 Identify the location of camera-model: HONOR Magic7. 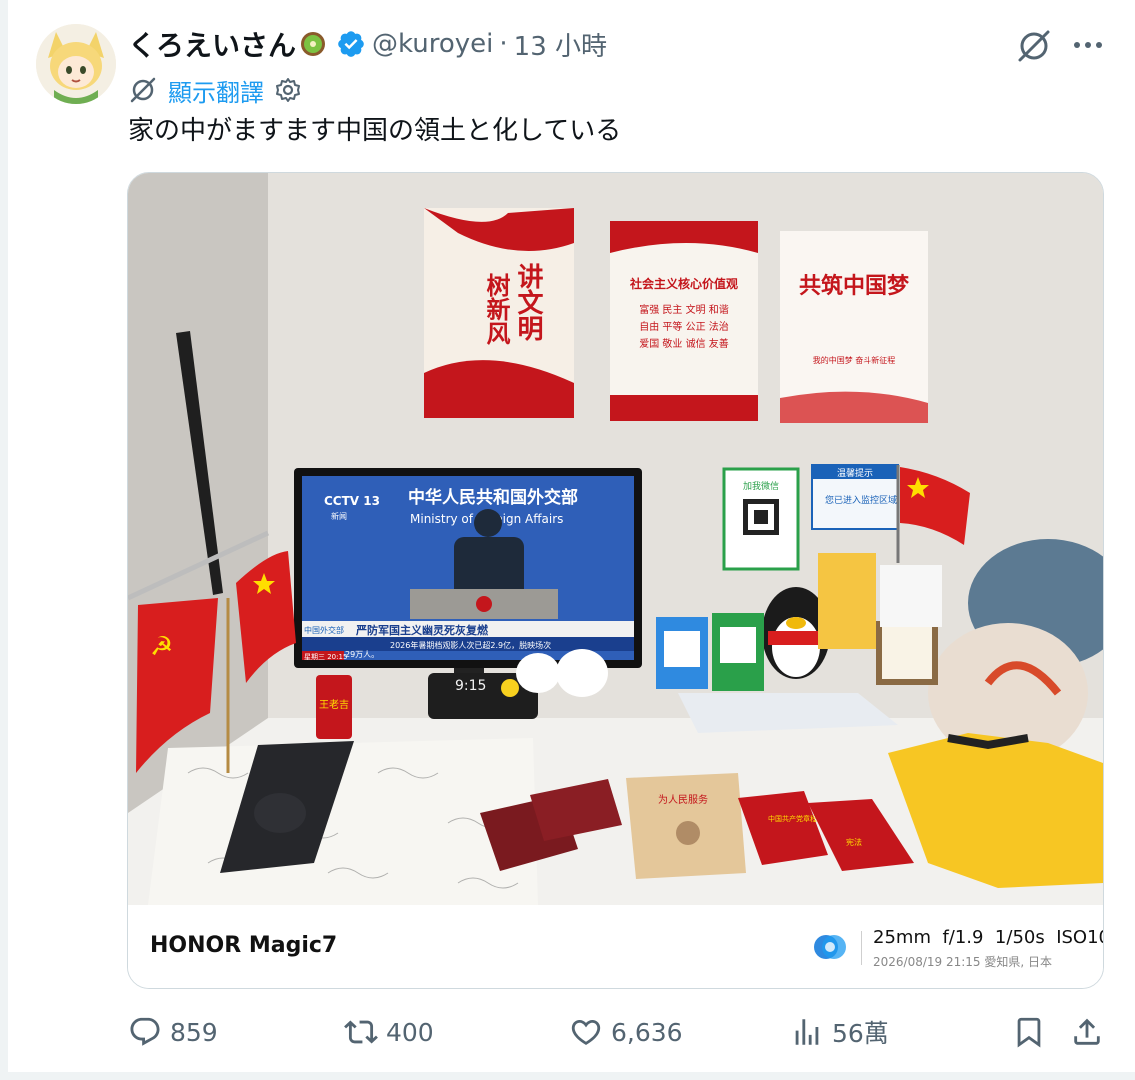
(244, 945).